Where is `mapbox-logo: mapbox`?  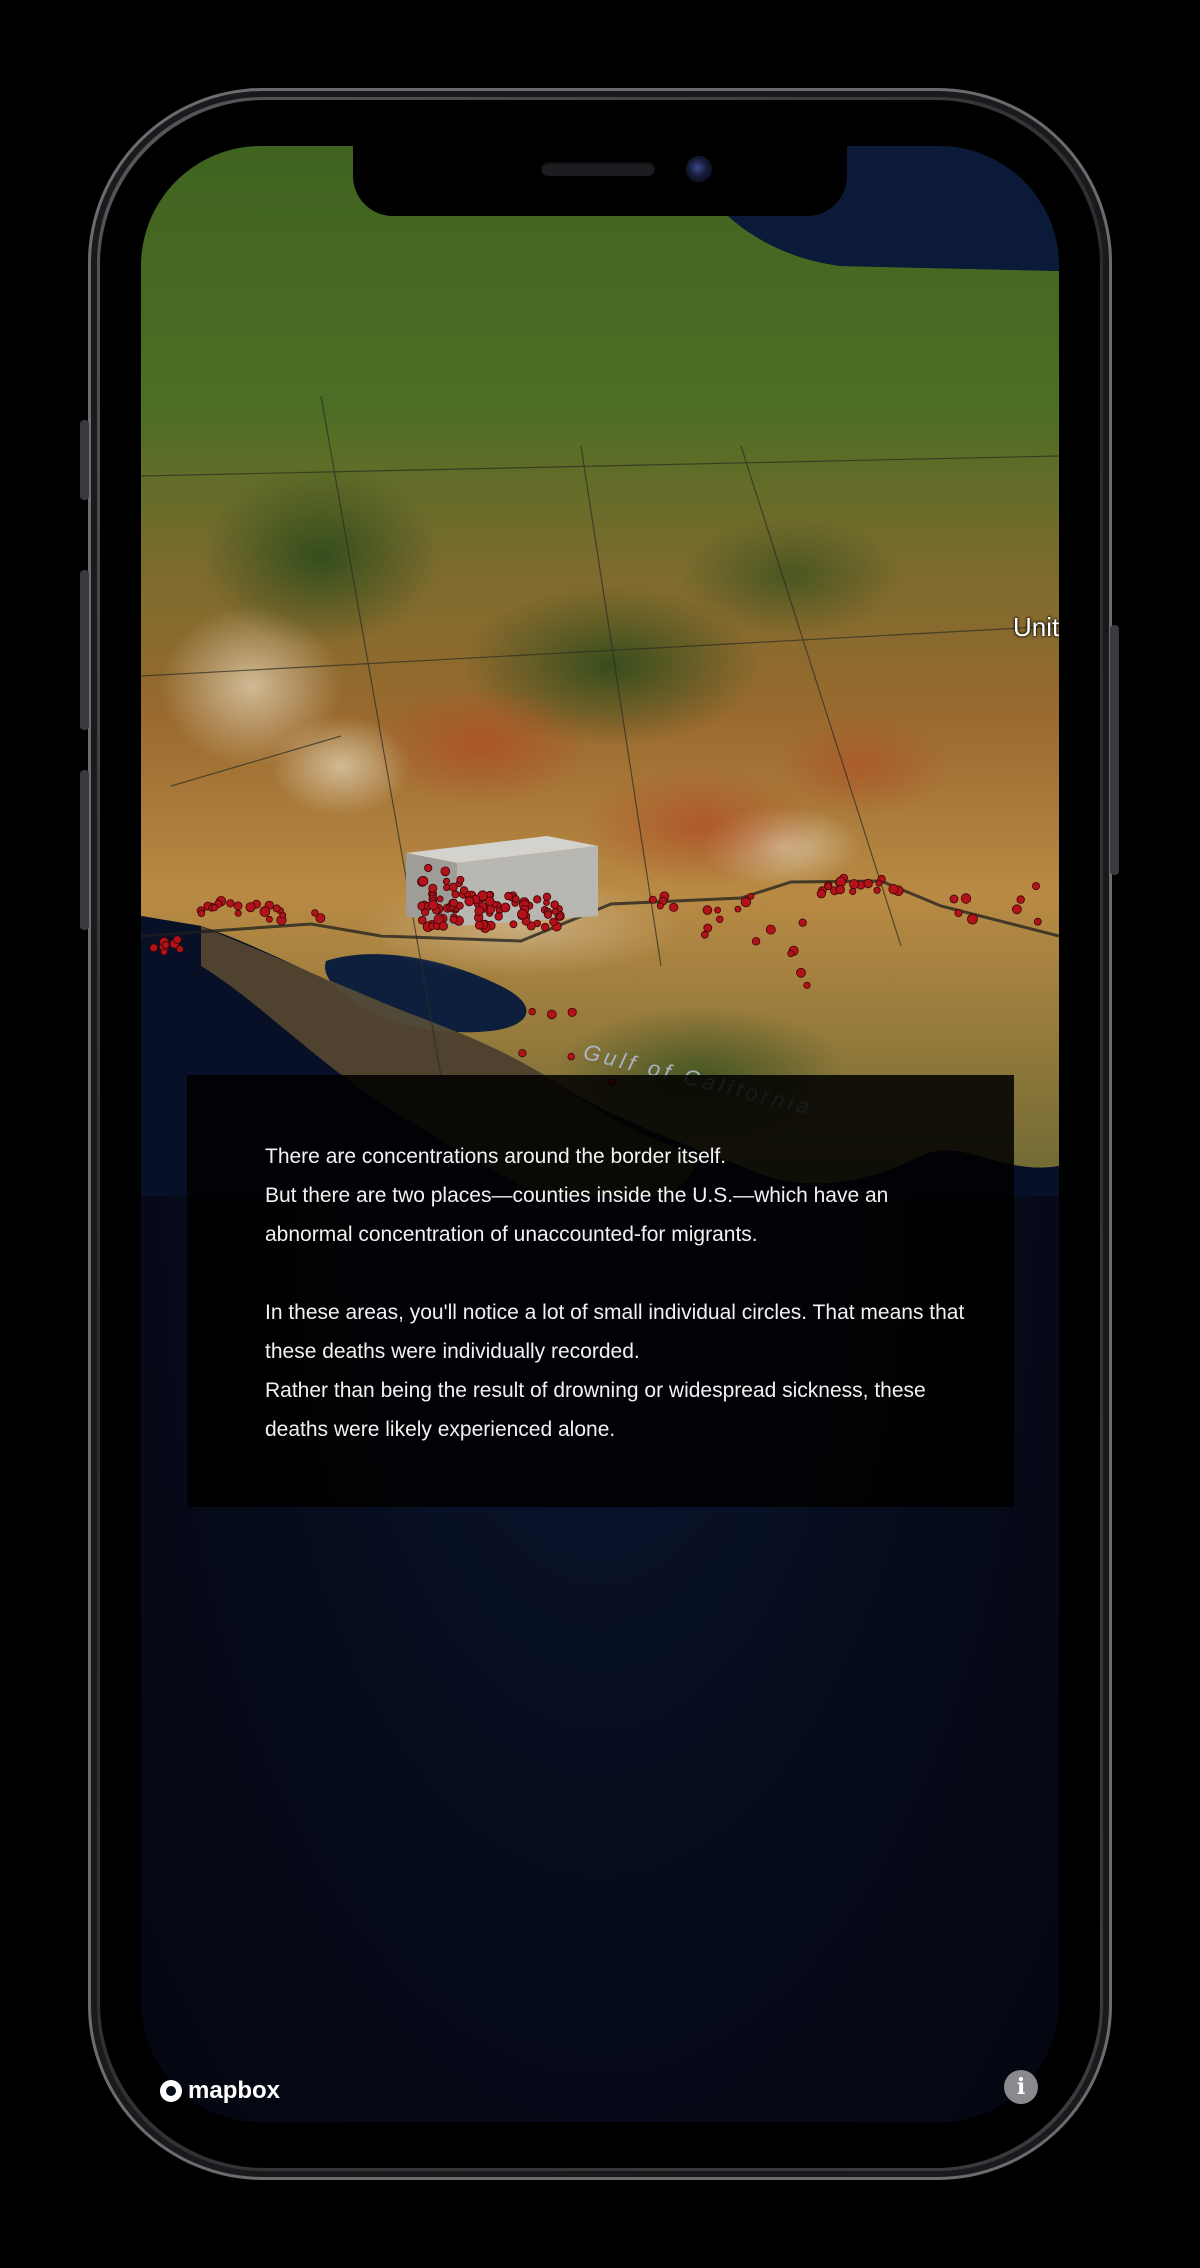
mapbox-logo: mapbox is located at coordinates (220, 2091).